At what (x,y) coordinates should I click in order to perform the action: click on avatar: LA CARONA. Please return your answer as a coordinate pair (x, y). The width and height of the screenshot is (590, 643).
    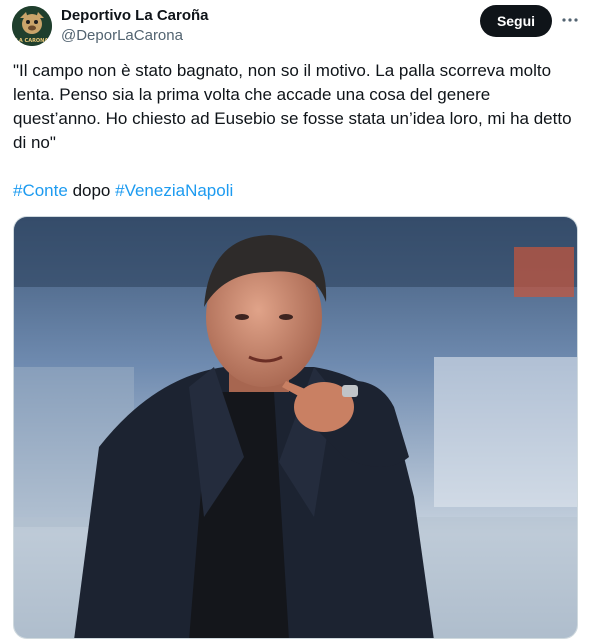
    Looking at the image, I should click on (32, 26).